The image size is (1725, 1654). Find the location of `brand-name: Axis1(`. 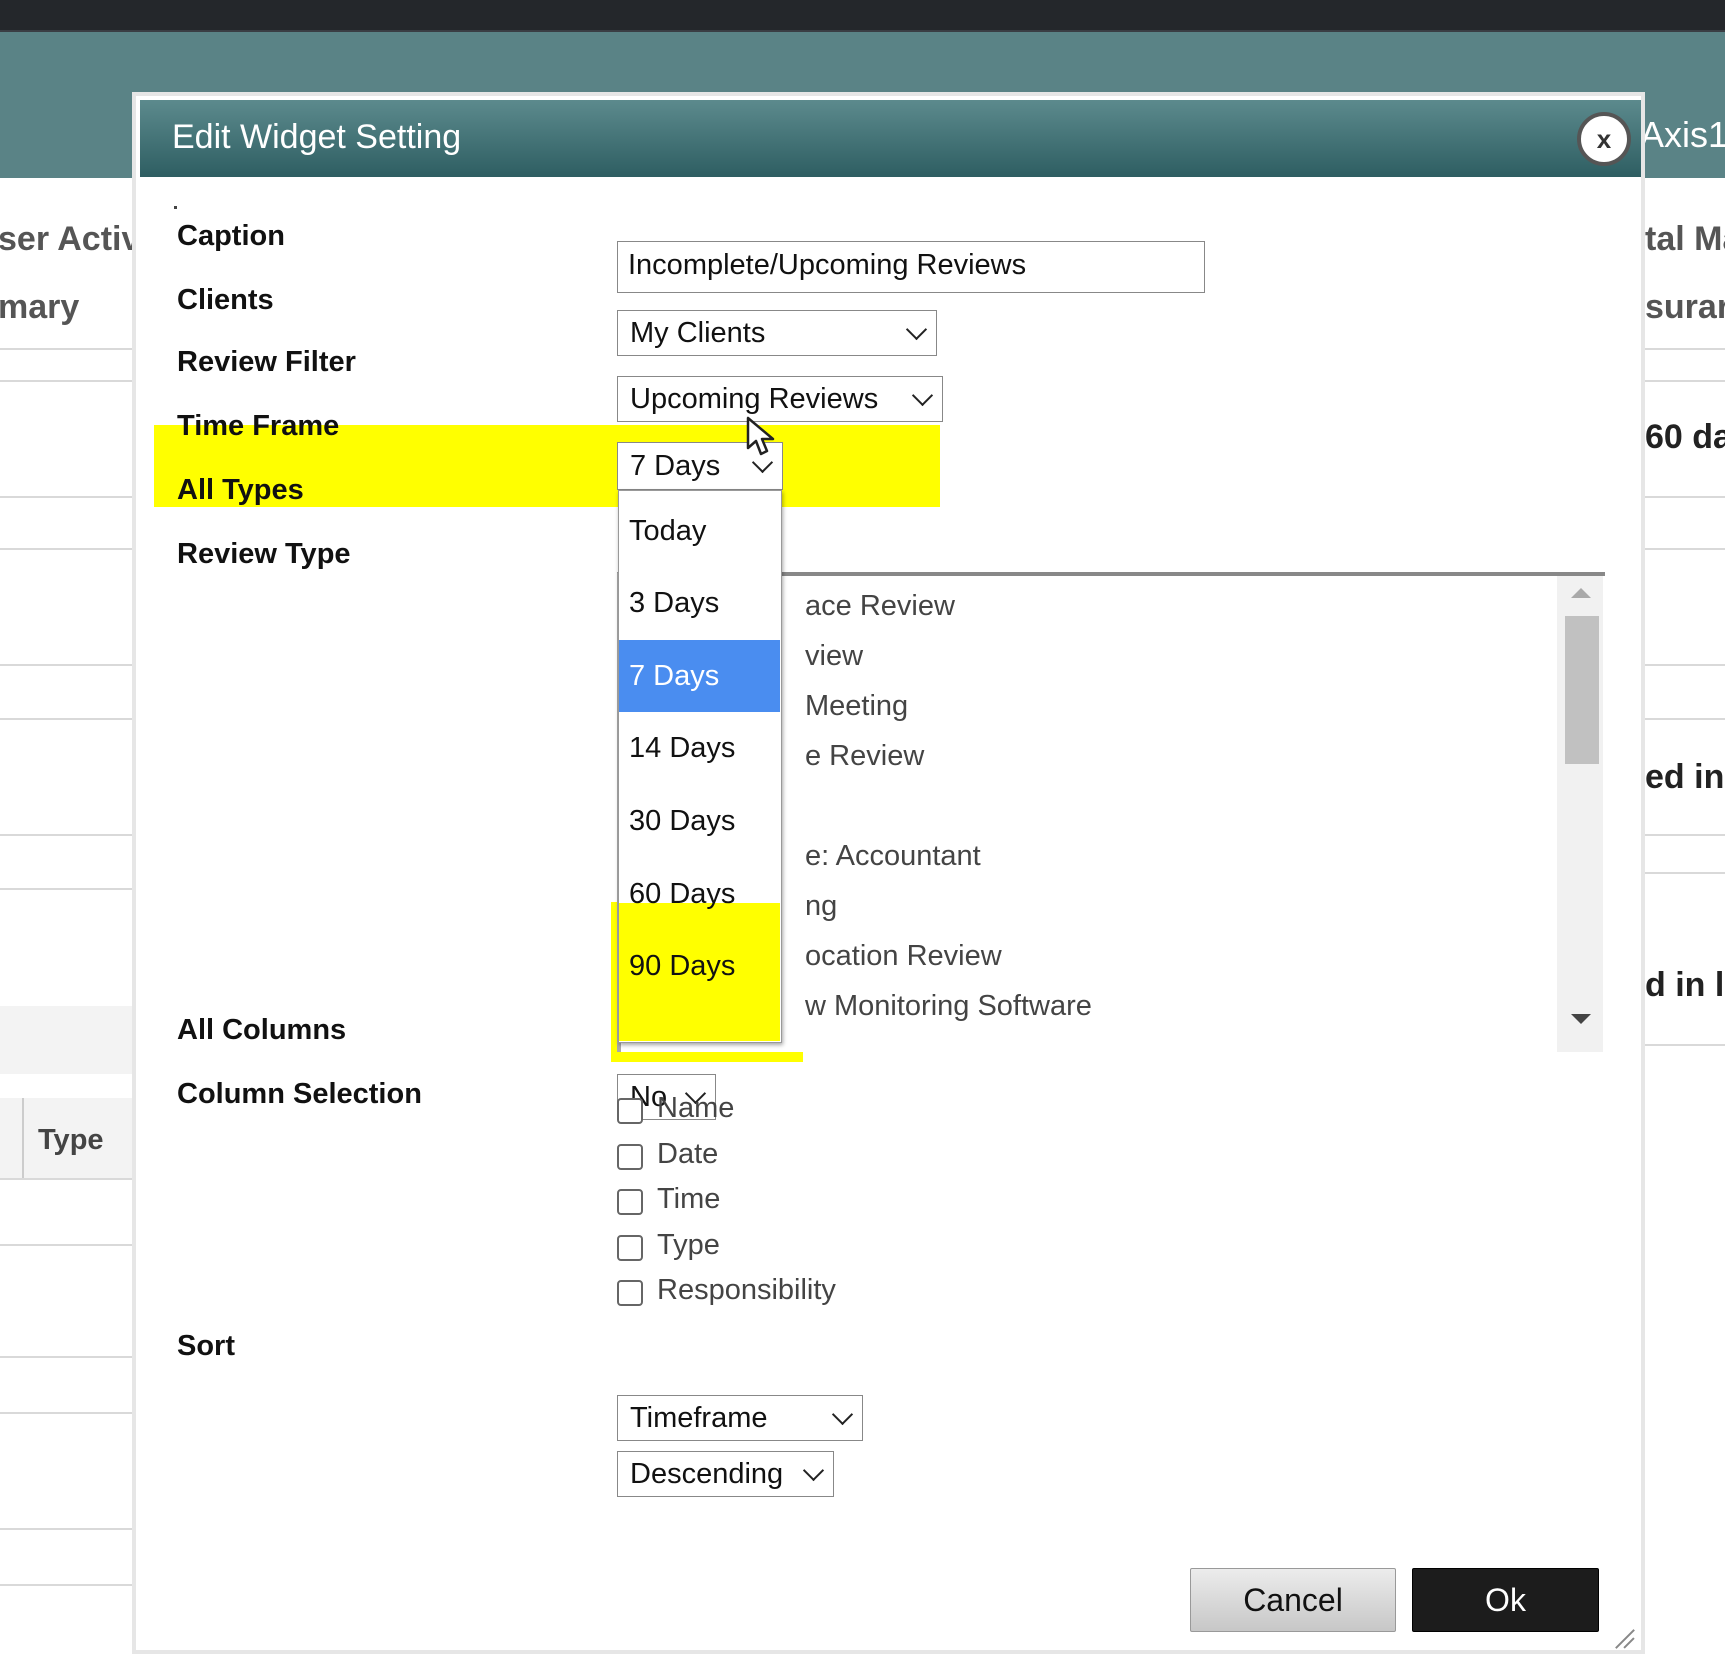

brand-name: Axis1( is located at coordinates (1682, 134).